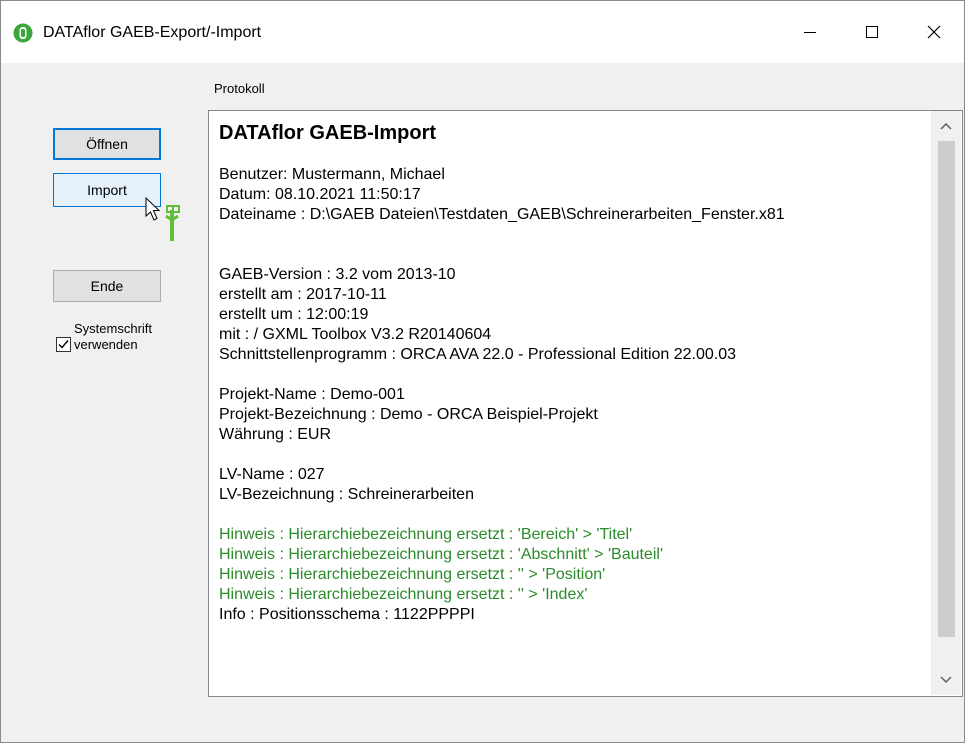 Image resolution: width=965 pixels, height=743 pixels. I want to click on log-line: Datum: 08.10.2021 11:50:17, so click(320, 194).